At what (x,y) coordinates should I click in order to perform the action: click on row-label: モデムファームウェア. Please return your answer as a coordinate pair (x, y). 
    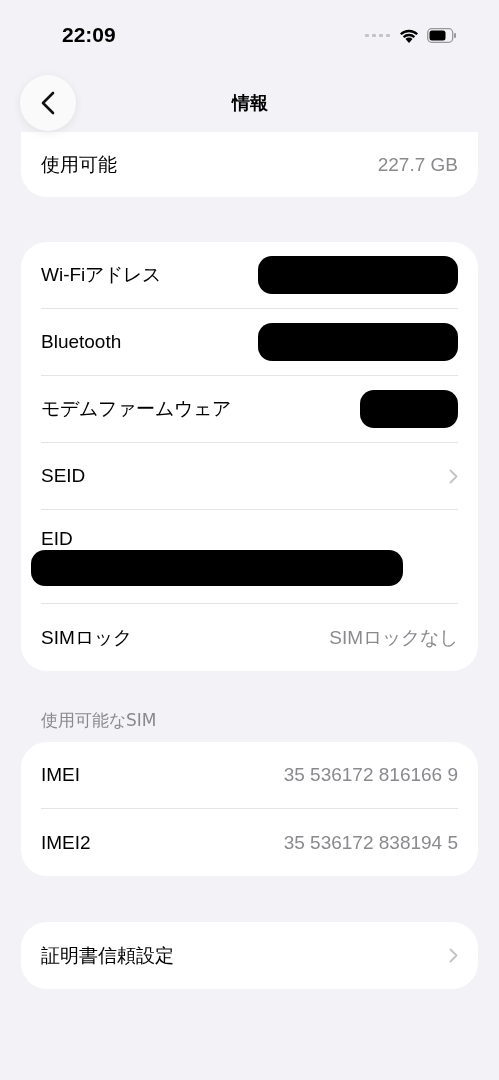
    Looking at the image, I should click on (136, 409).